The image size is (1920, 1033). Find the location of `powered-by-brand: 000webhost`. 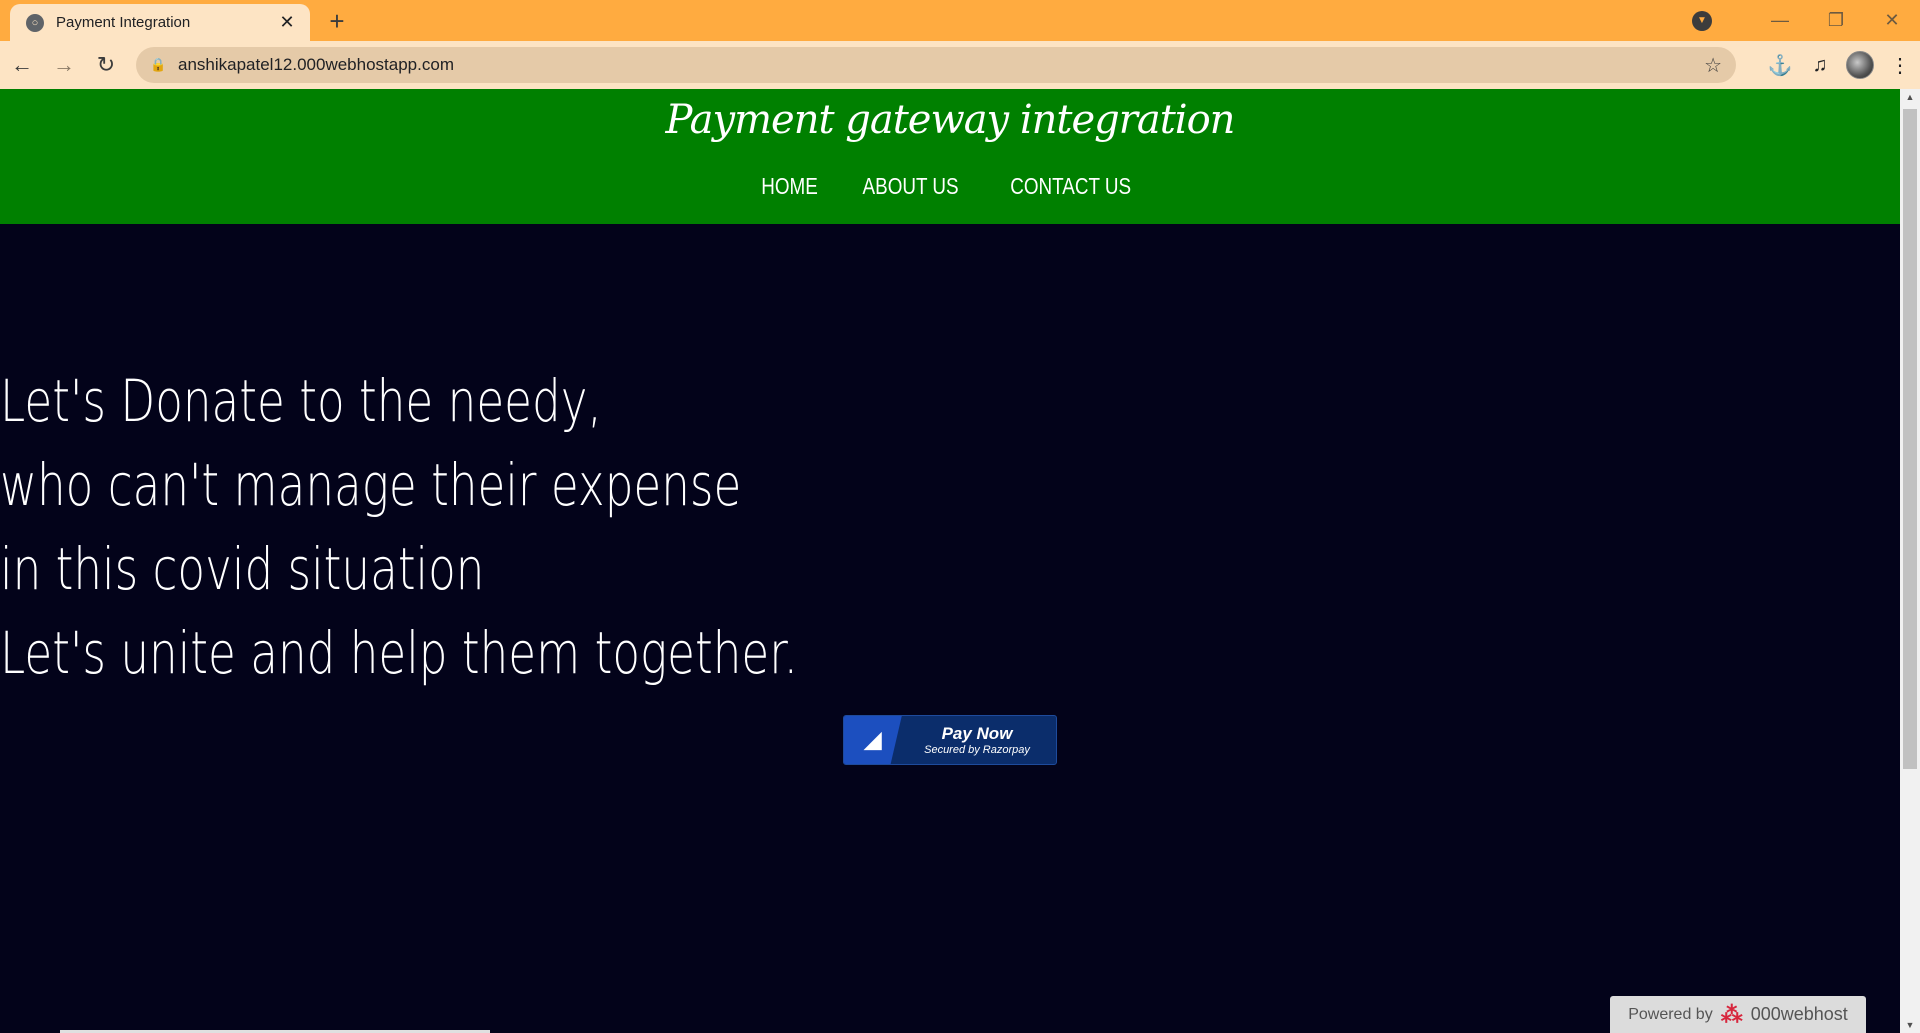

powered-by-brand: 000webhost is located at coordinates (1799, 1014).